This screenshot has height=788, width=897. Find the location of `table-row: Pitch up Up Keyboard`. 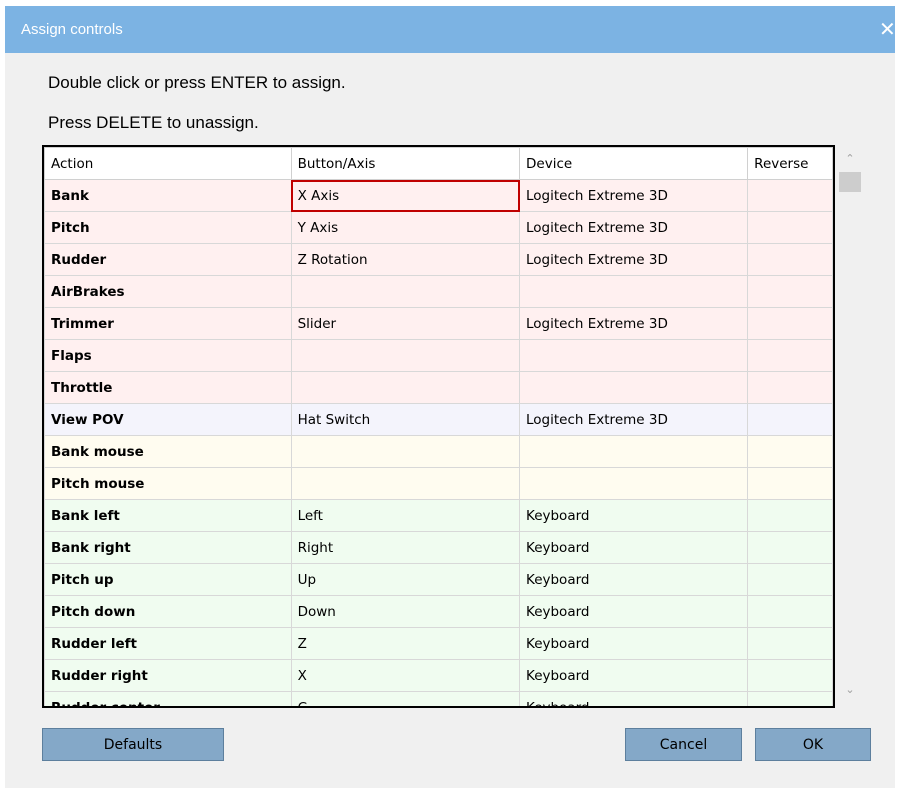

table-row: Pitch up Up Keyboard is located at coordinates (438, 579).